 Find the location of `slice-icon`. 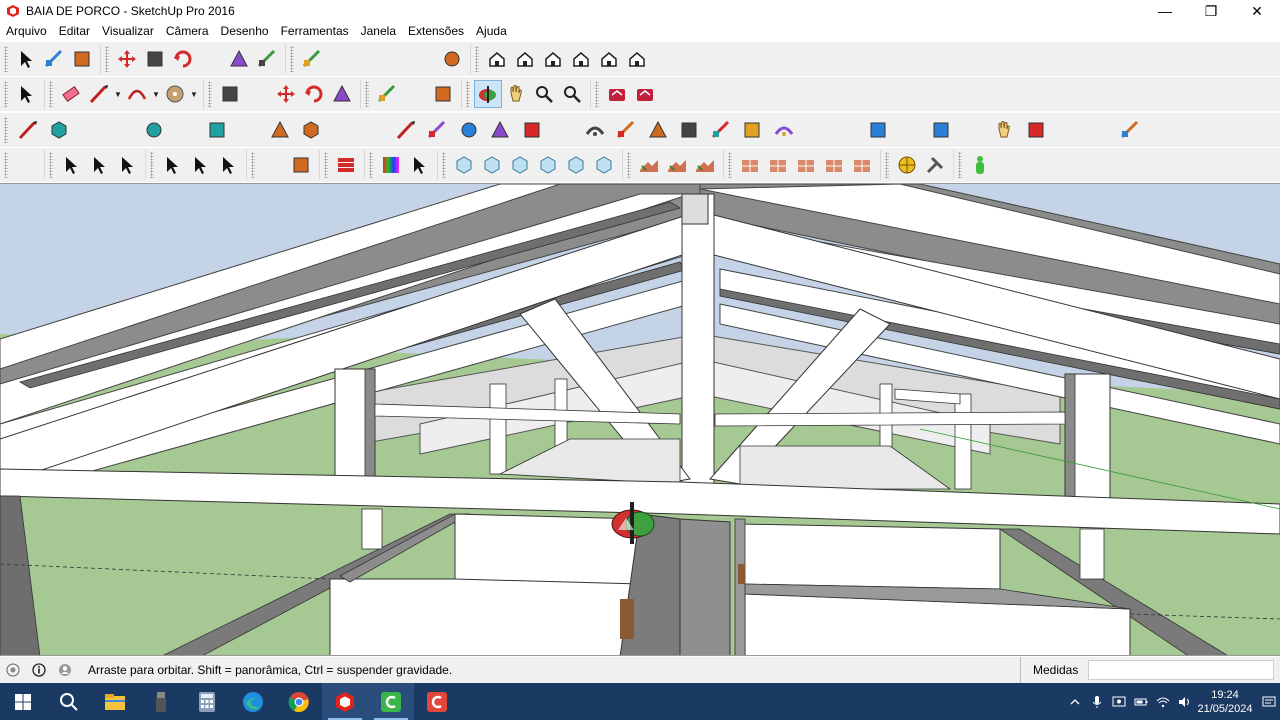

slice-icon is located at coordinates (784, 130).